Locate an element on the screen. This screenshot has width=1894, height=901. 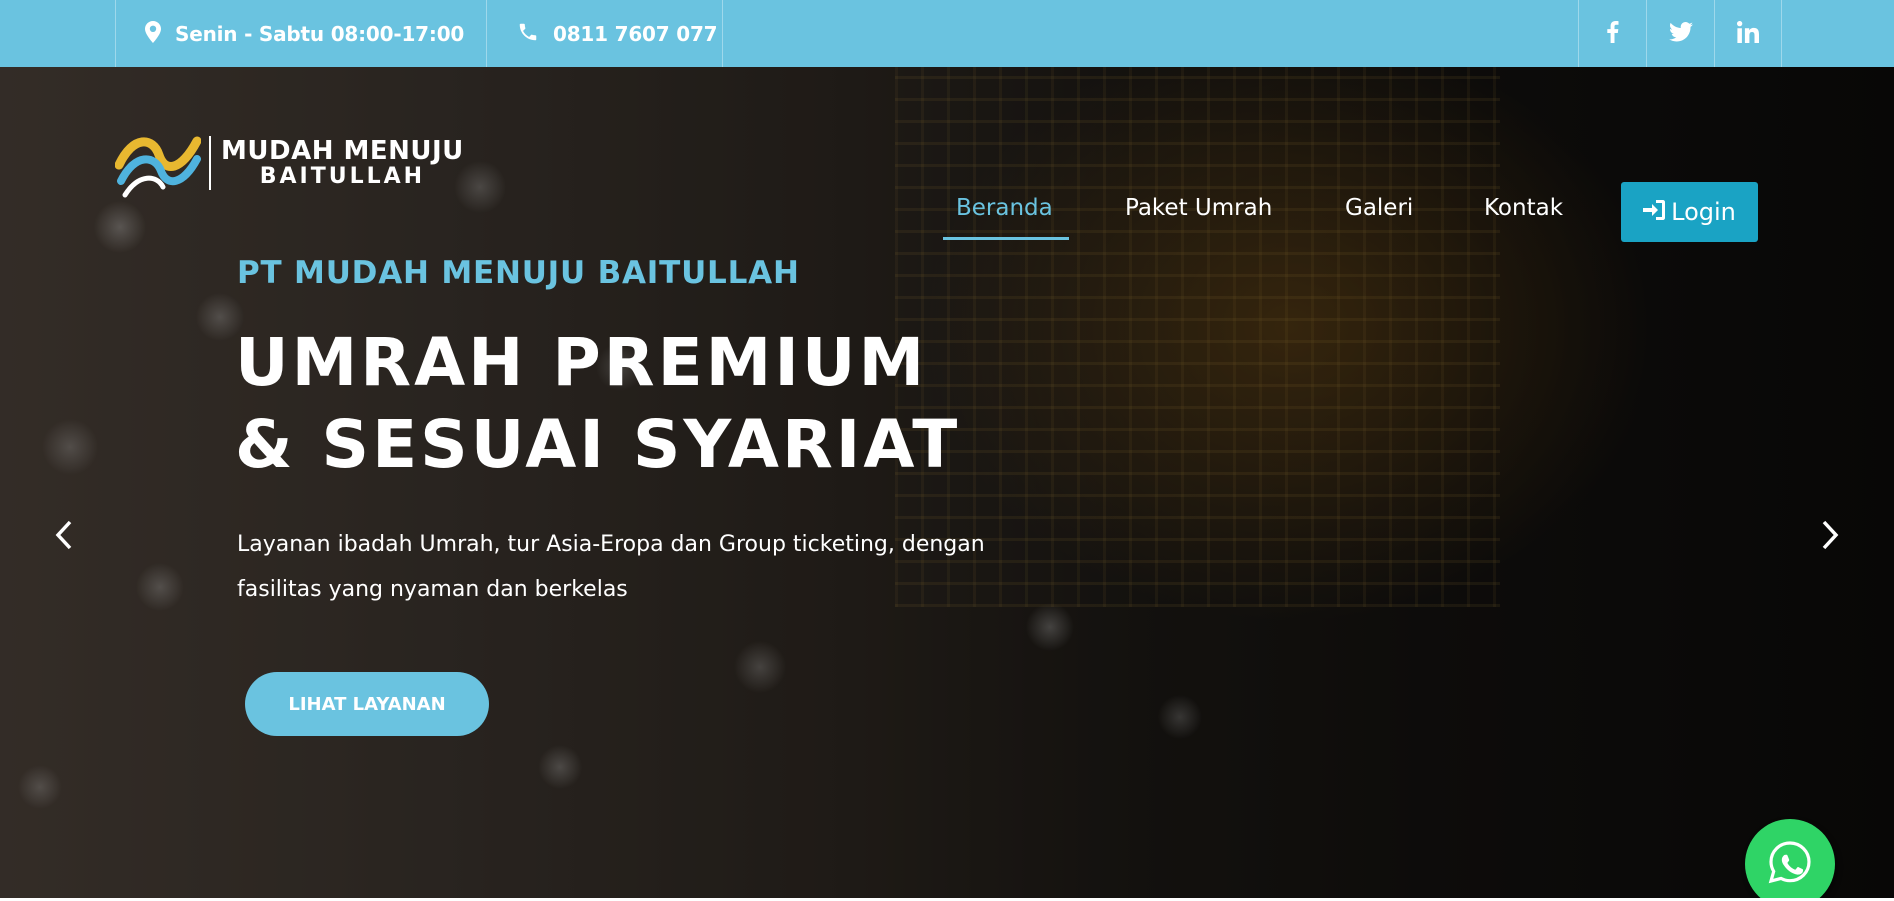
login-button: Login is located at coordinates (1689, 212).